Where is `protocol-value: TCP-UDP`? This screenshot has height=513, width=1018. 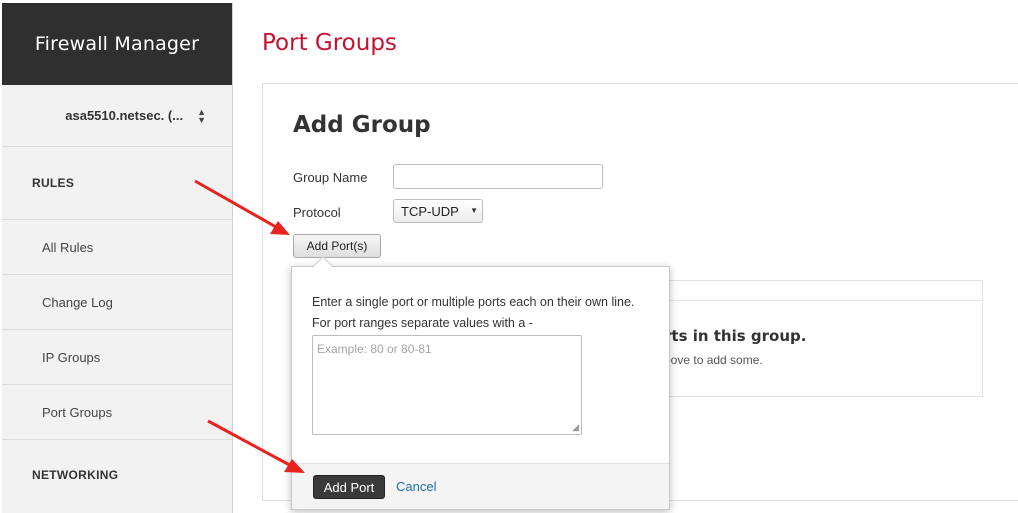
protocol-value: TCP-UDP is located at coordinates (430, 211).